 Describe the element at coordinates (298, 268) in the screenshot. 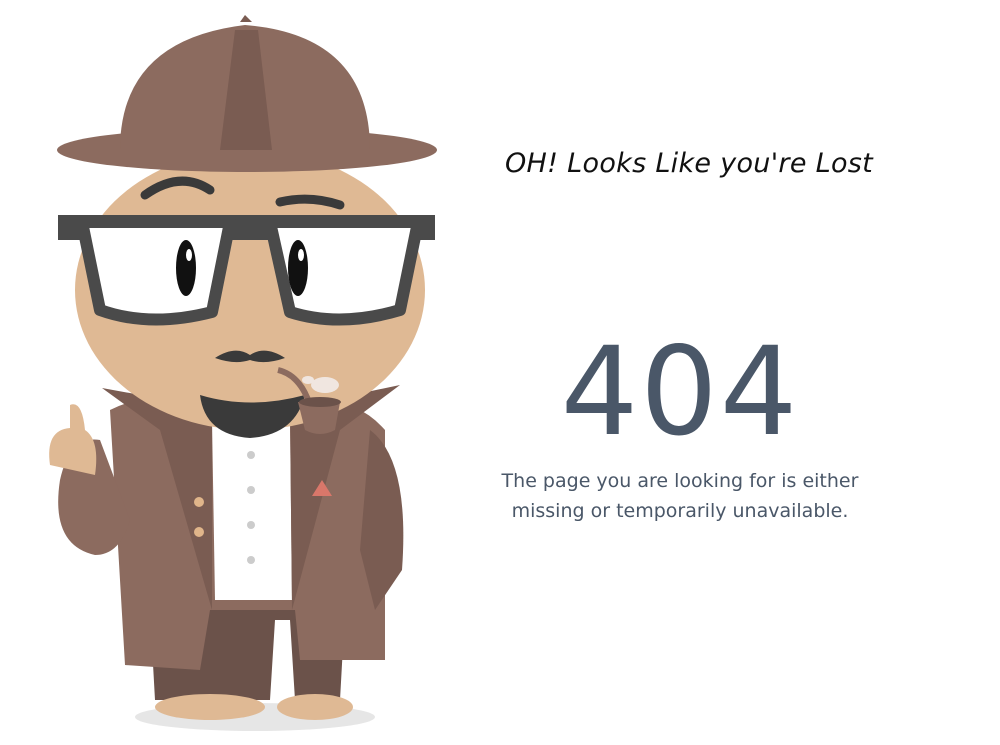

I see `right-eye` at that location.